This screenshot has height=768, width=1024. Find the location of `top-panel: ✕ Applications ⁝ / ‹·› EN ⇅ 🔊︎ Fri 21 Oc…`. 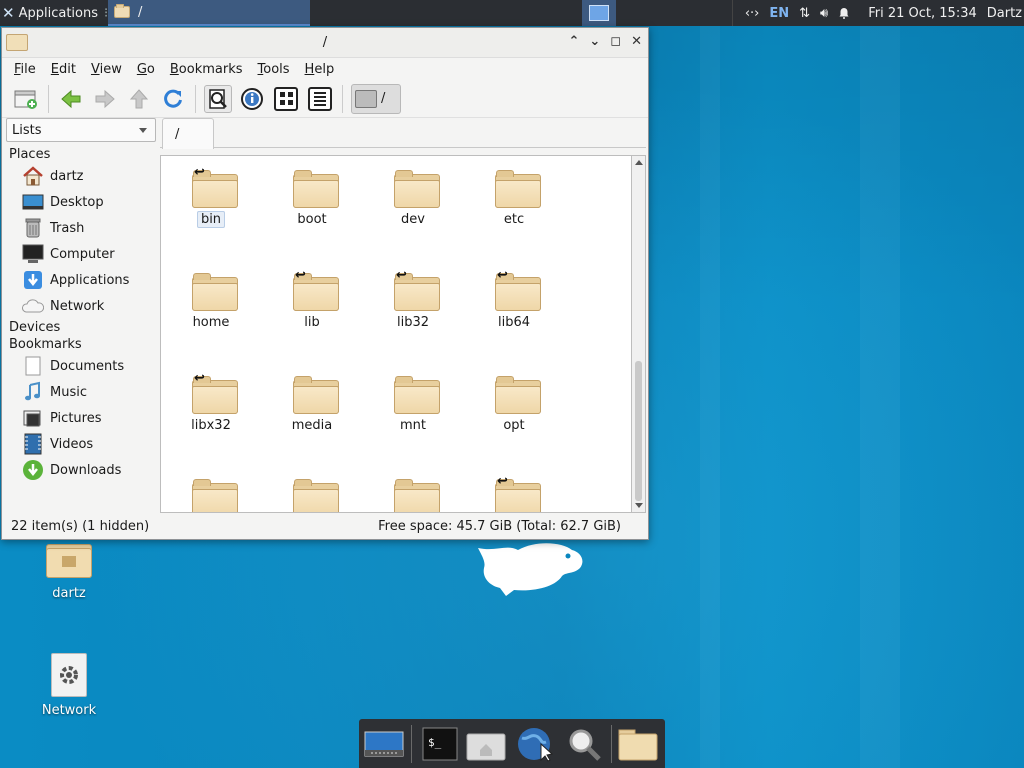

top-panel: ✕ Applications ⁝ / ‹·› EN ⇅ 🔊︎ Fri 21 Oc… is located at coordinates (512, 13).